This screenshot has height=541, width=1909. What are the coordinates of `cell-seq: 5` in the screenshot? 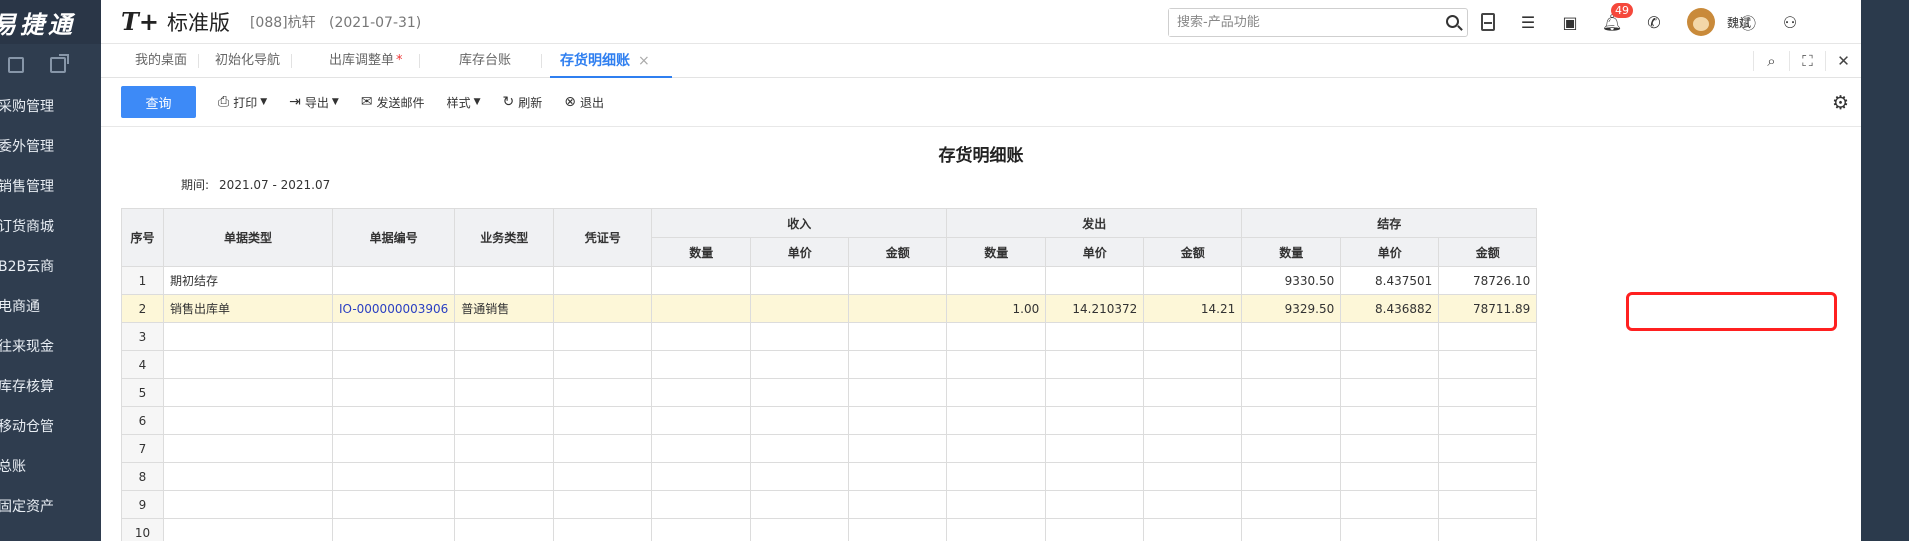 It's located at (142, 392).